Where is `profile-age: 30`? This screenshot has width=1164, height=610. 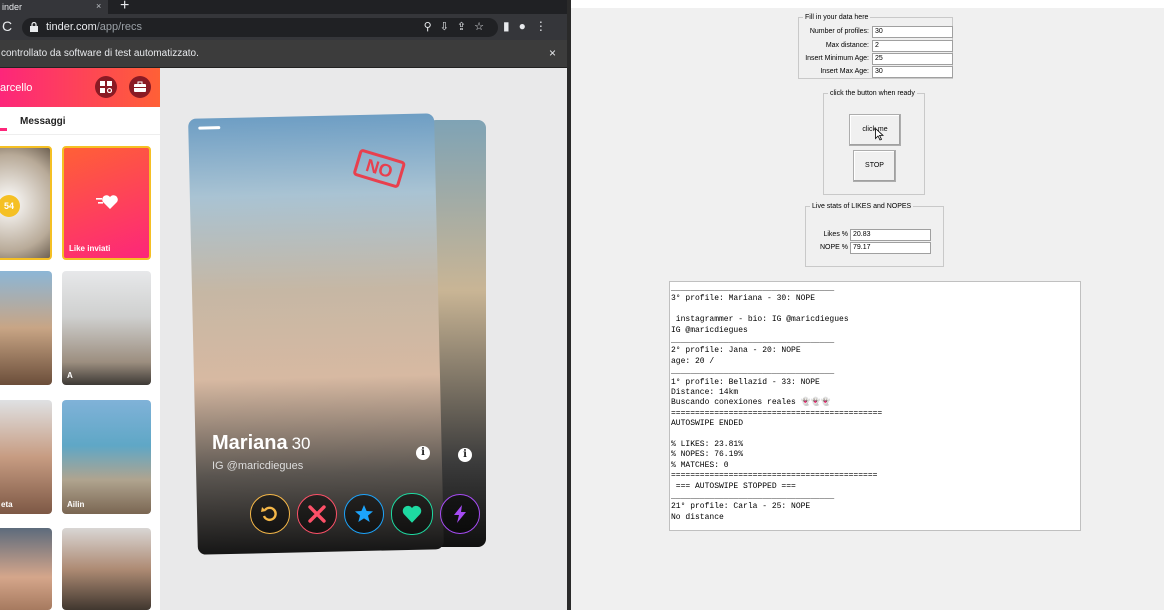
profile-age: 30 is located at coordinates (301, 443).